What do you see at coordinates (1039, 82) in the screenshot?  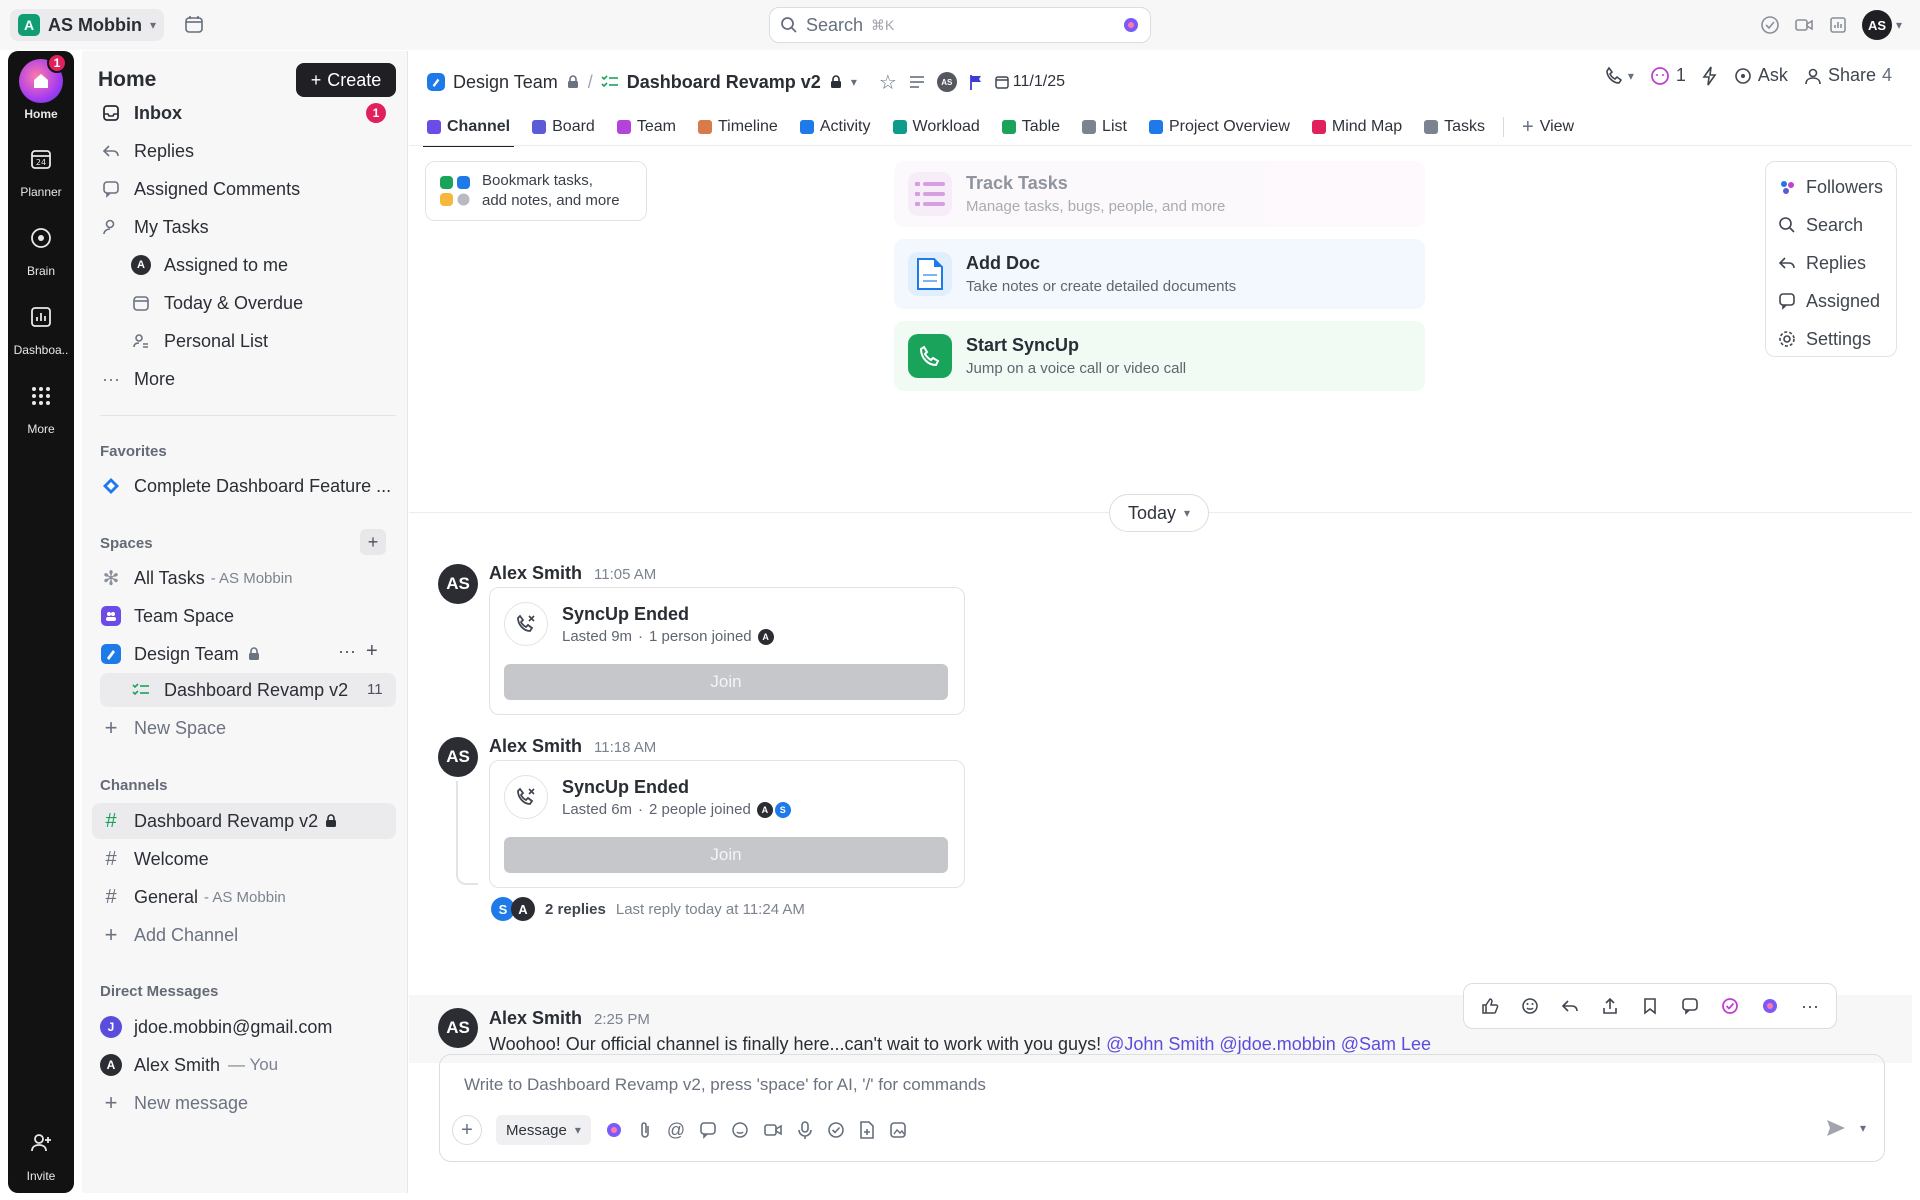 I see `due-date: 11/1/25` at bounding box center [1039, 82].